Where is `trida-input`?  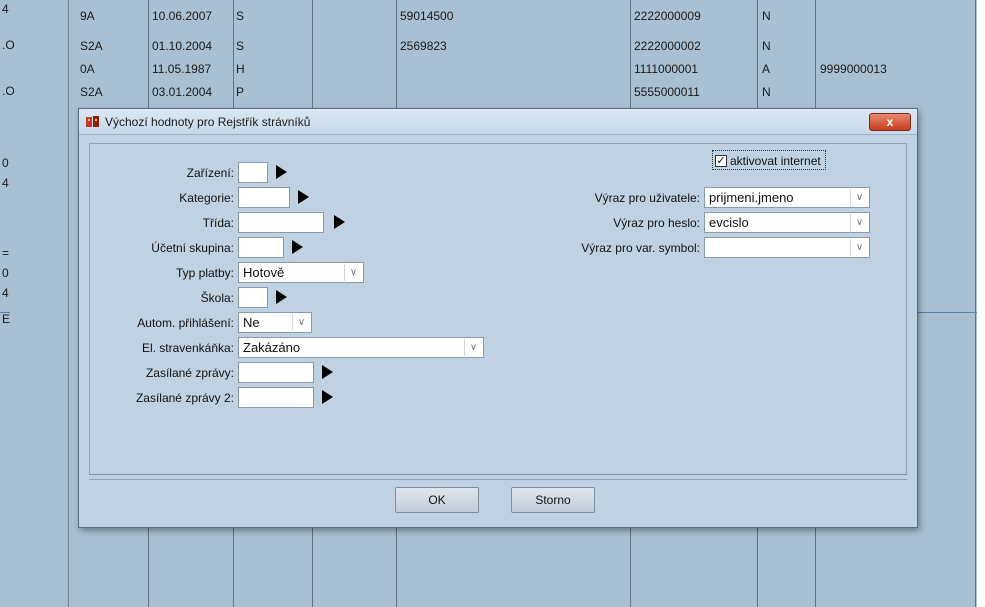 trida-input is located at coordinates (281, 222).